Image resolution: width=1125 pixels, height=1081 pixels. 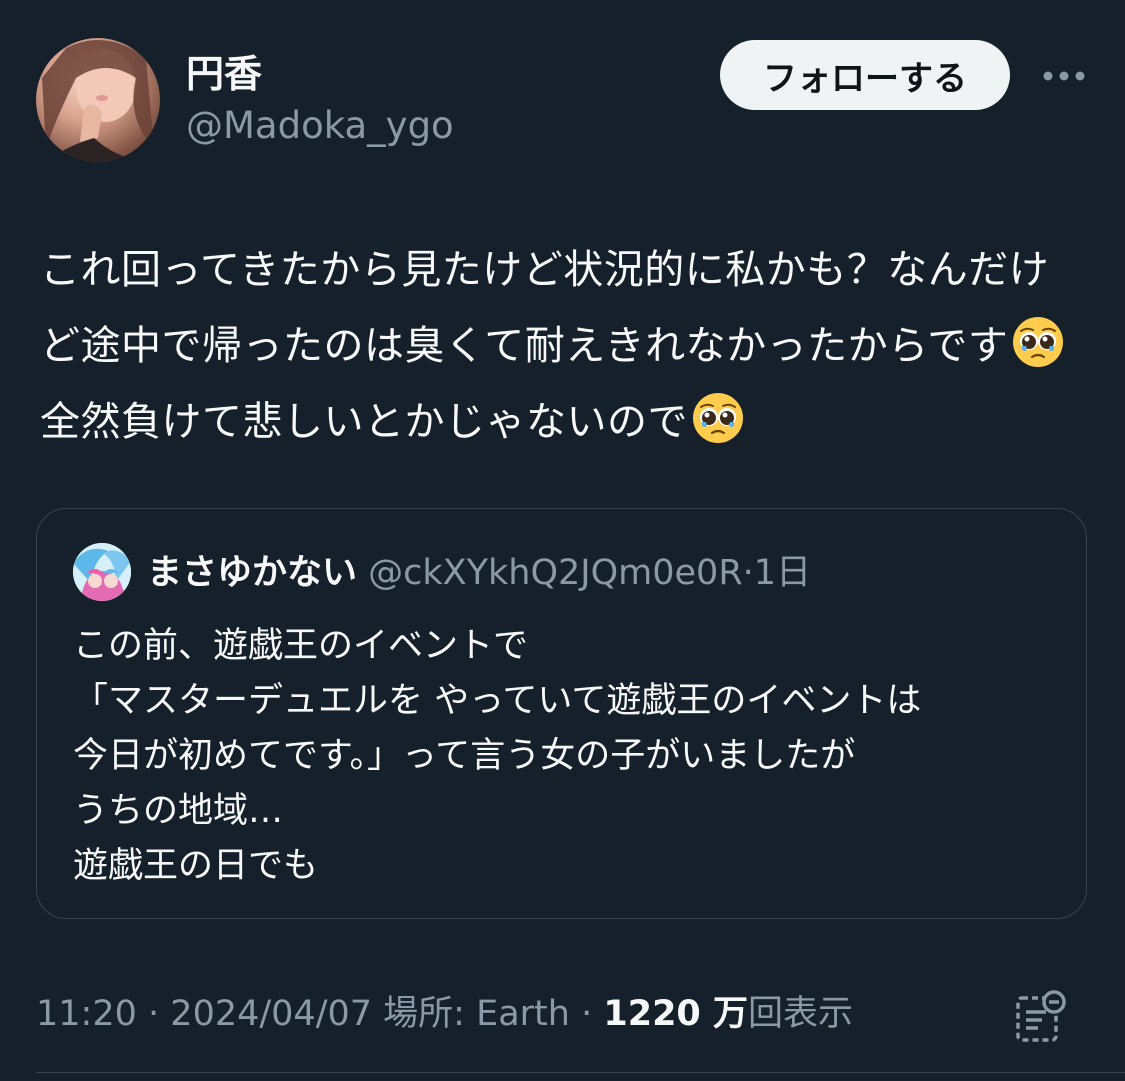 What do you see at coordinates (580, 1072) in the screenshot?
I see `divider` at bounding box center [580, 1072].